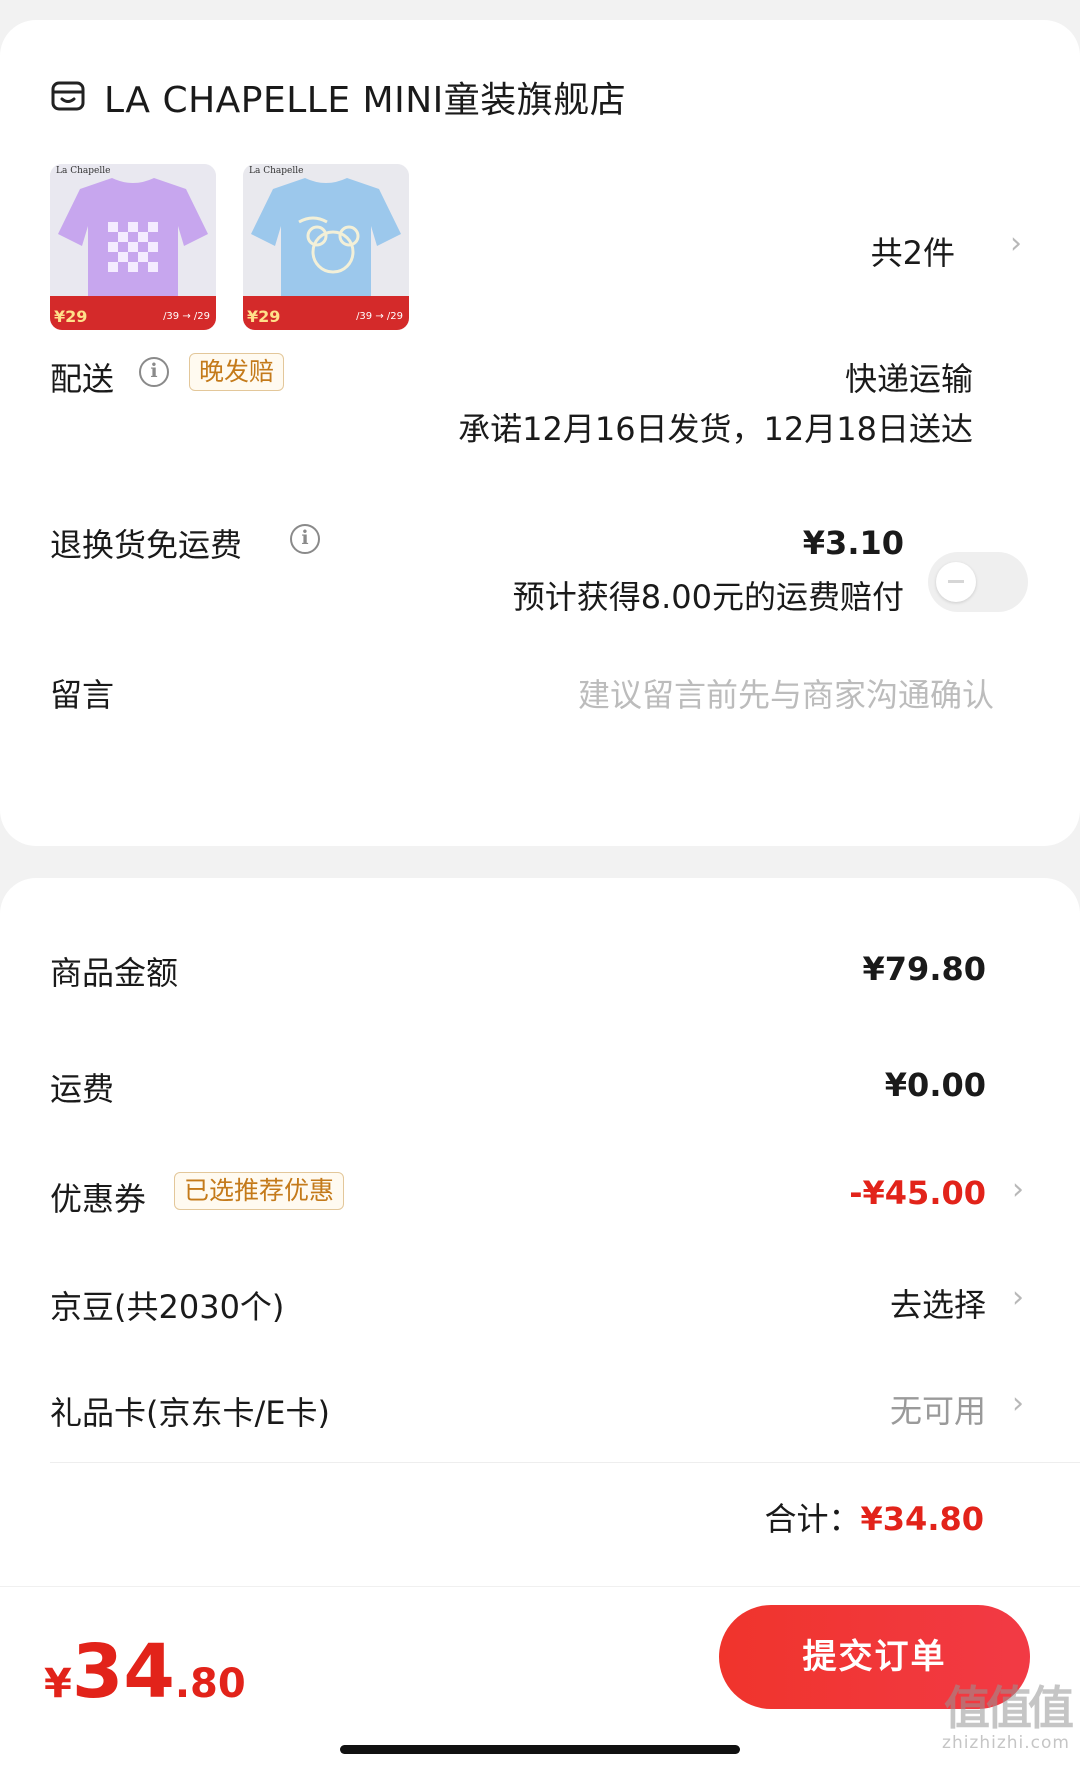 This screenshot has height=1769, width=1080. I want to click on giftcard-value: 无可用, so click(938, 1409).